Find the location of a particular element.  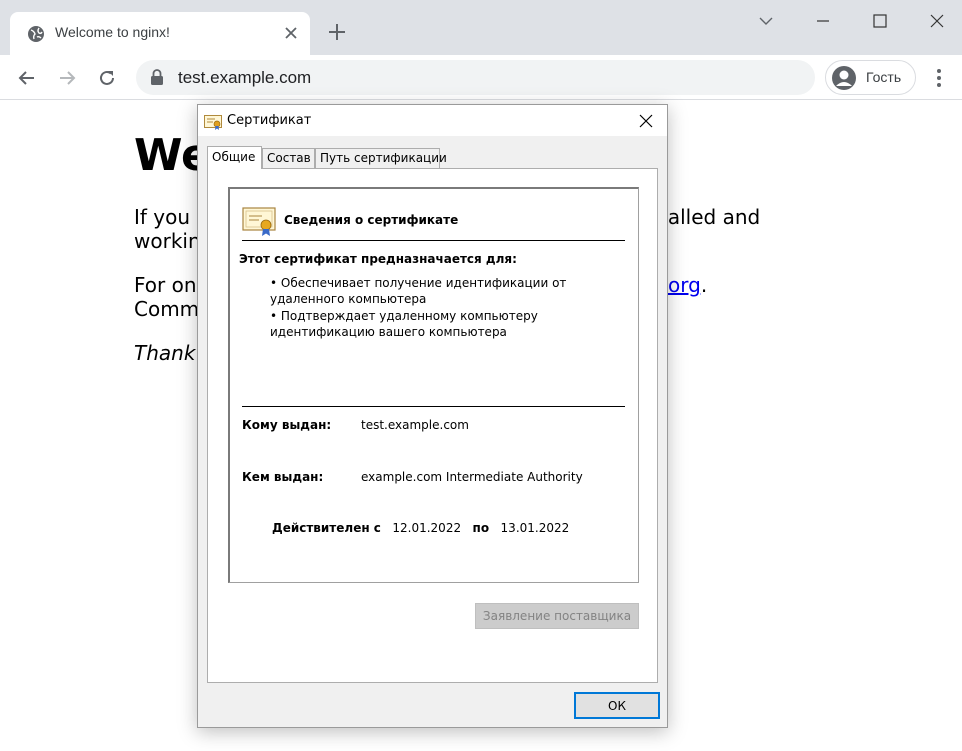

valid-from-label: Действителен с is located at coordinates (326, 528).